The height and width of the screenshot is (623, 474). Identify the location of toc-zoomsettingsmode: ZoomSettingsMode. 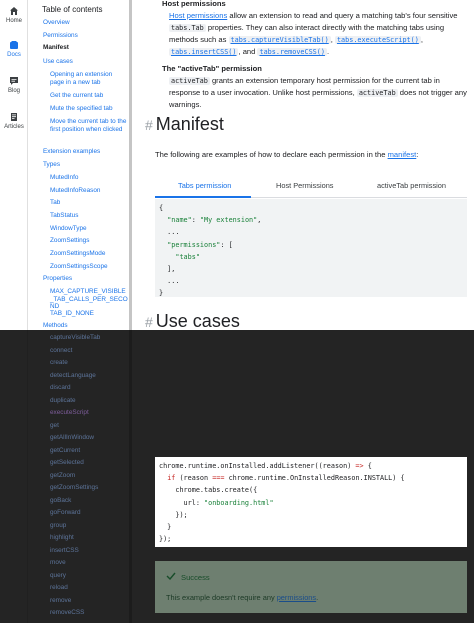
(77, 254).